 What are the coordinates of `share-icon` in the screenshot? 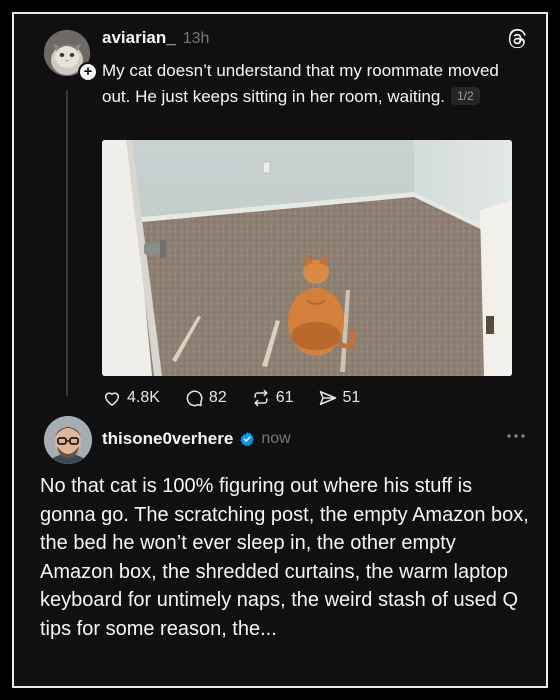 It's located at (327, 398).